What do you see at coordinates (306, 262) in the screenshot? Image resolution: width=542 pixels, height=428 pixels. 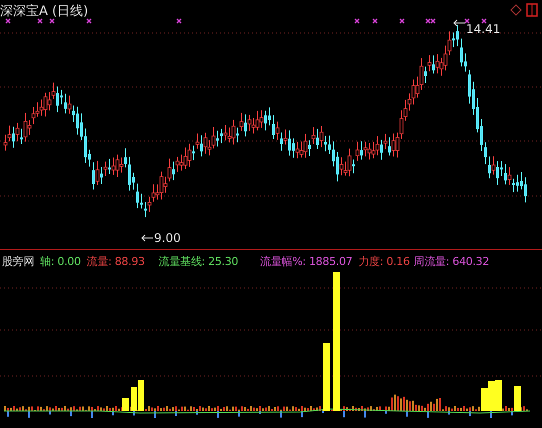 I see `indicator-value: 流量幅%: 1885.07` at bounding box center [306, 262].